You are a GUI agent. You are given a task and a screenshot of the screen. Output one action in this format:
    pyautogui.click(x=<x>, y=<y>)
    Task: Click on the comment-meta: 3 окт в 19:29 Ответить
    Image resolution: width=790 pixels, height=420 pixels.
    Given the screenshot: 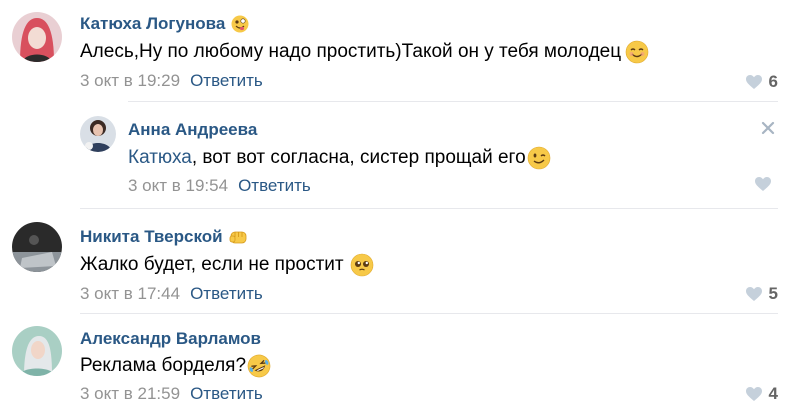 What is the action you would take?
    pyautogui.click(x=171, y=81)
    